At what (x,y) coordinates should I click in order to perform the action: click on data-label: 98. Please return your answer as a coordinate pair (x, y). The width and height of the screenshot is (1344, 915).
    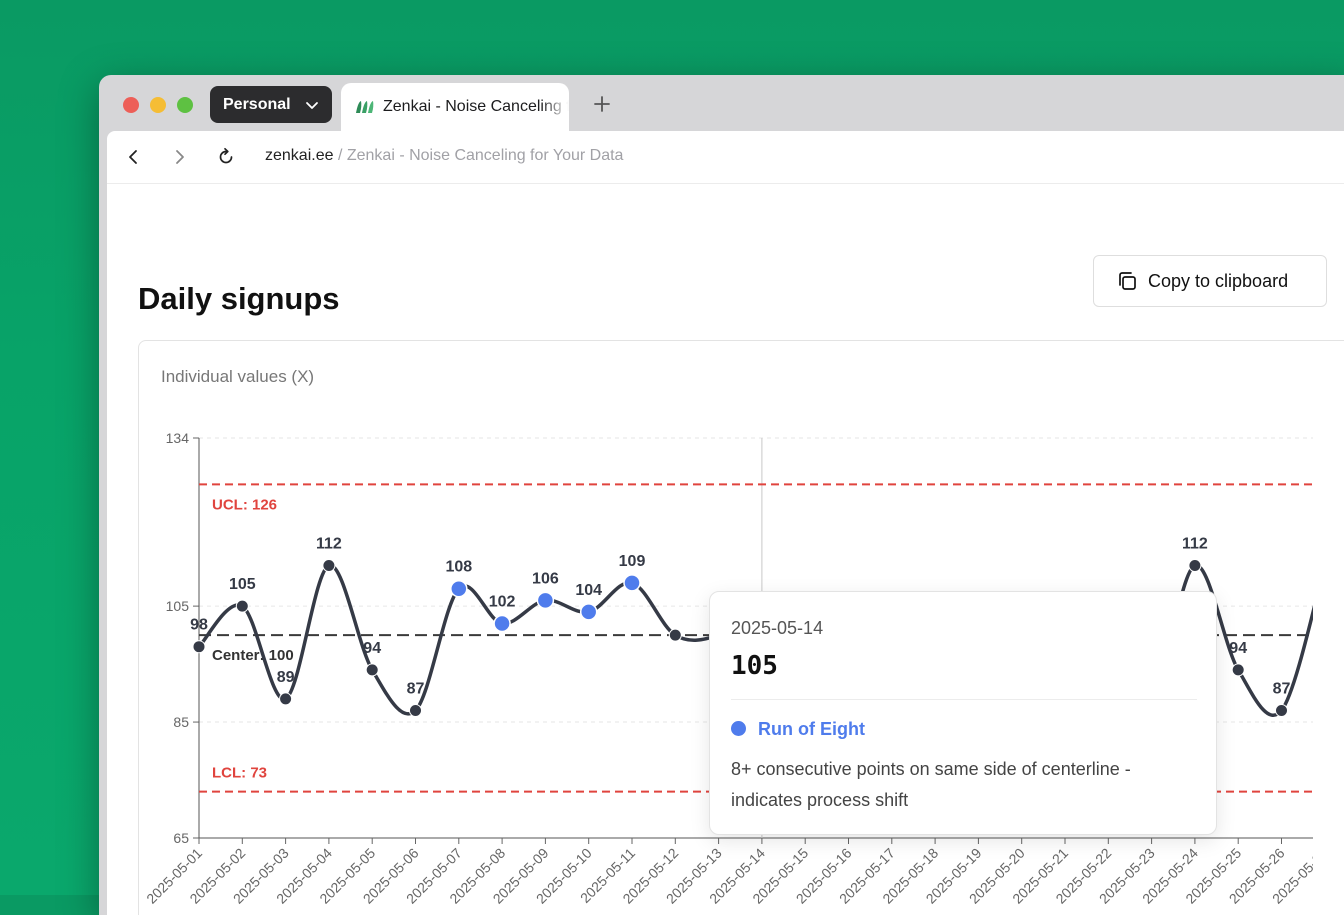
    Looking at the image, I should click on (199, 625).